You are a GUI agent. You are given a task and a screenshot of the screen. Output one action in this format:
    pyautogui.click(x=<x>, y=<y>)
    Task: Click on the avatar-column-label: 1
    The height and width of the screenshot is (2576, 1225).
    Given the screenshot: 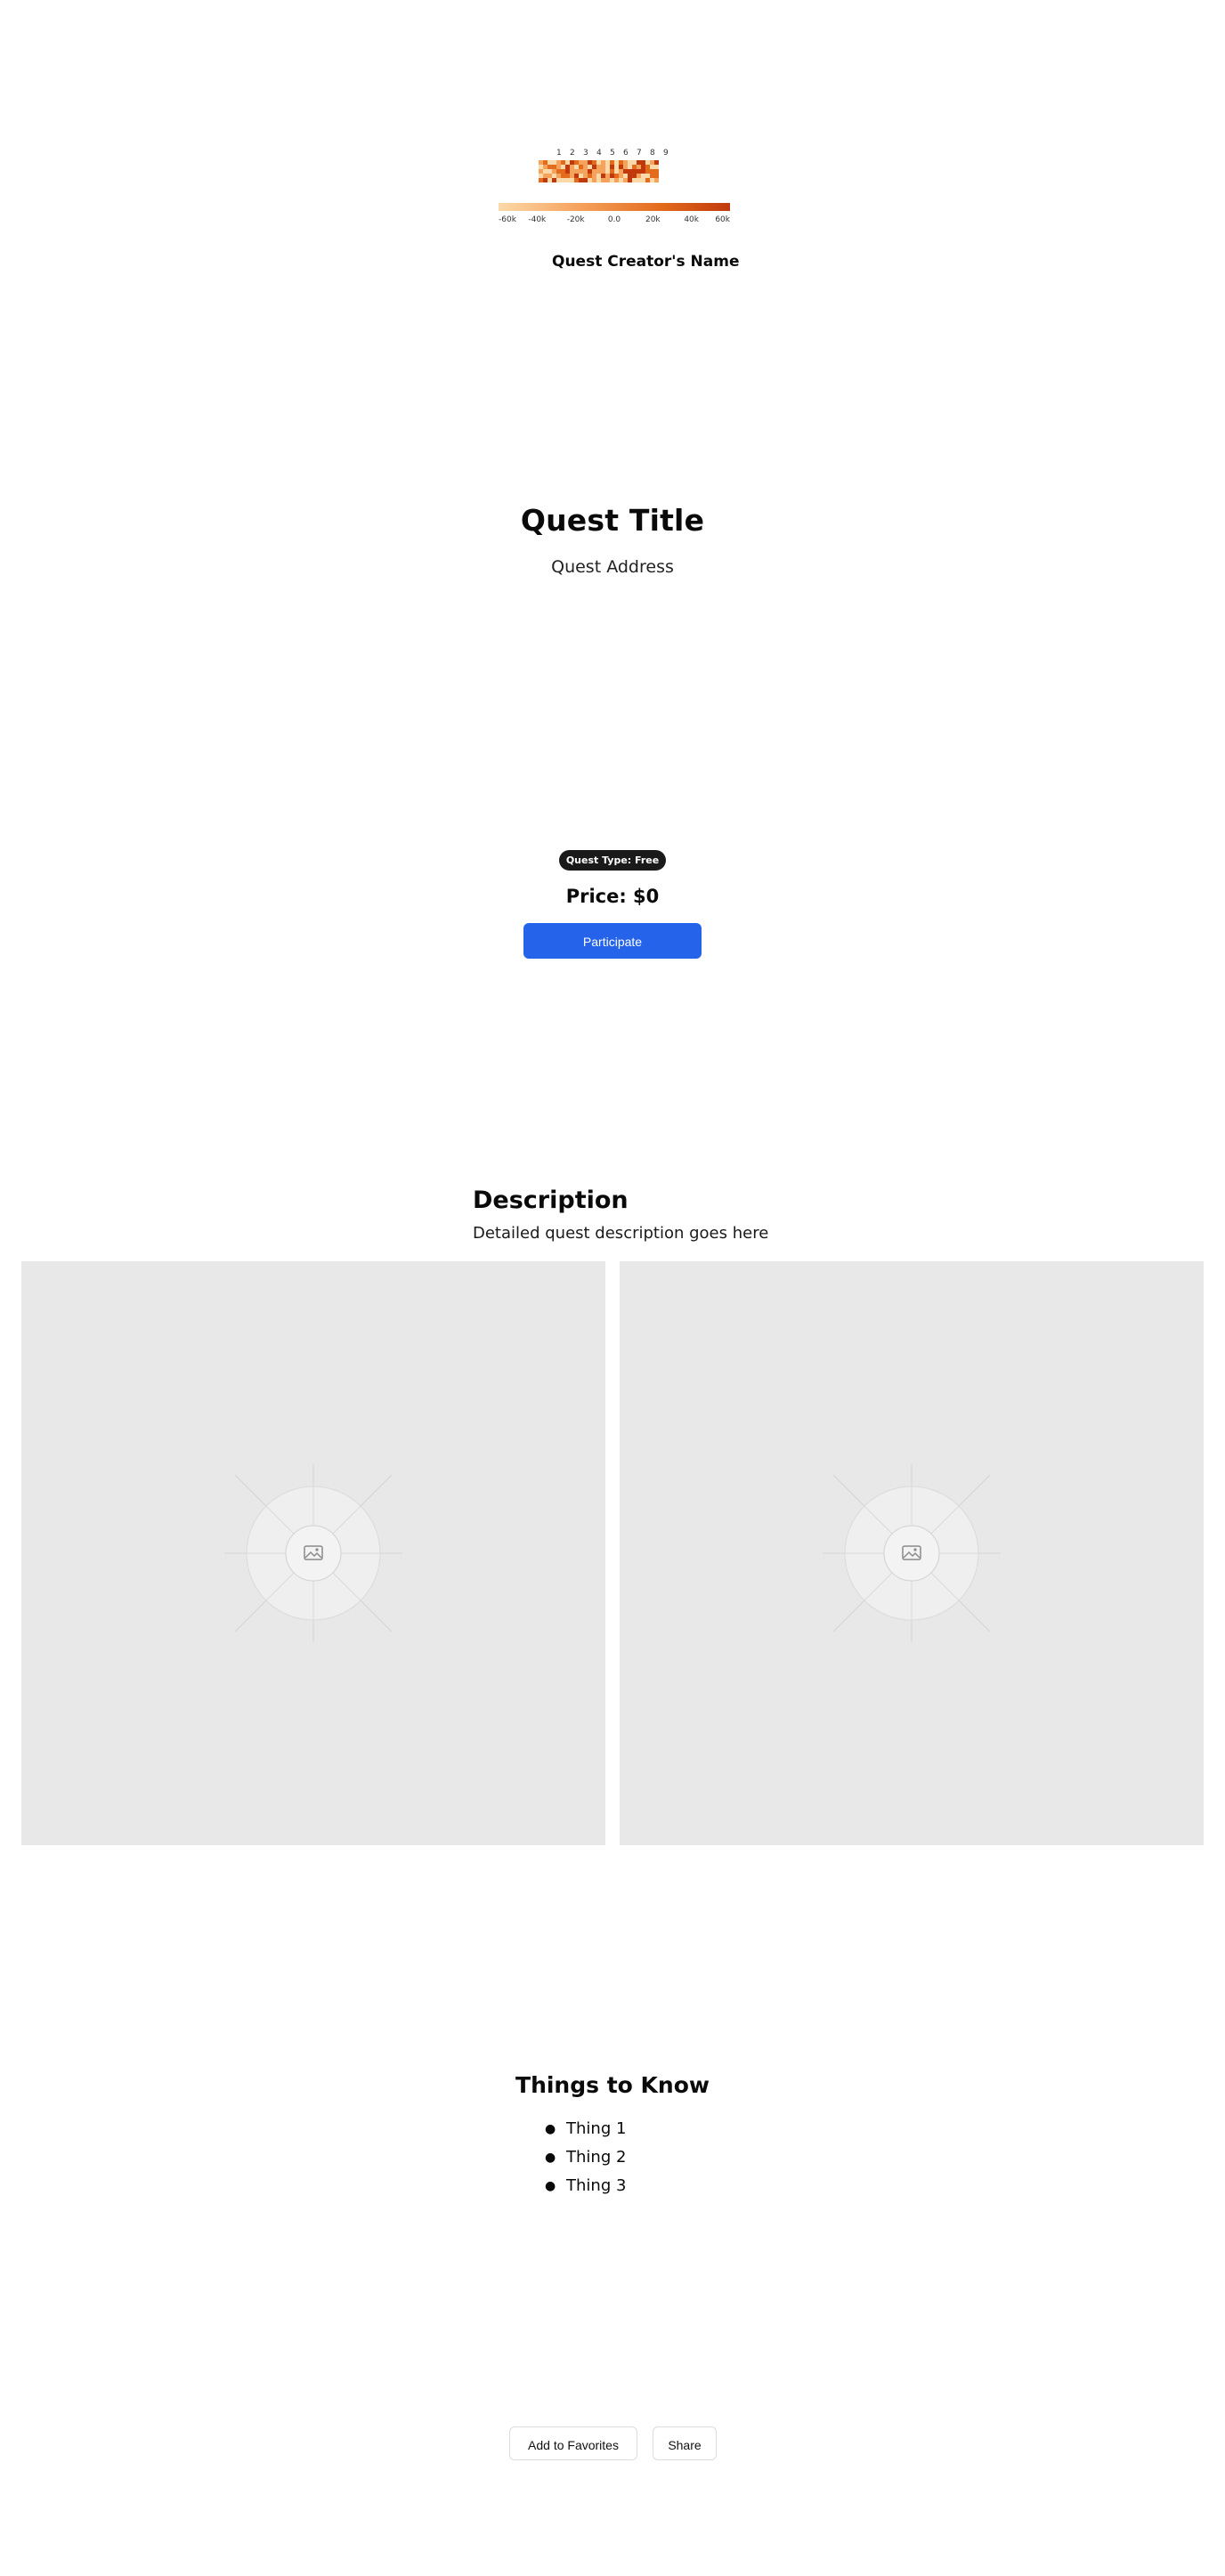 What is the action you would take?
    pyautogui.click(x=559, y=154)
    